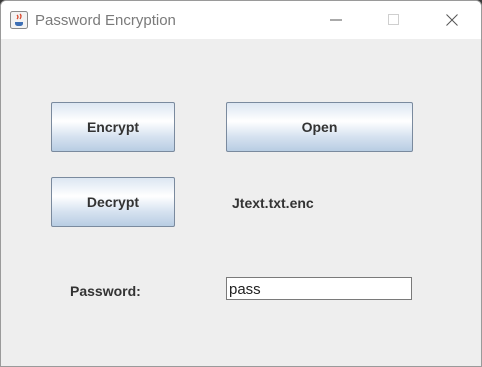 The height and width of the screenshot is (367, 482). What do you see at coordinates (319, 127) in the screenshot?
I see `open-button: Open` at bounding box center [319, 127].